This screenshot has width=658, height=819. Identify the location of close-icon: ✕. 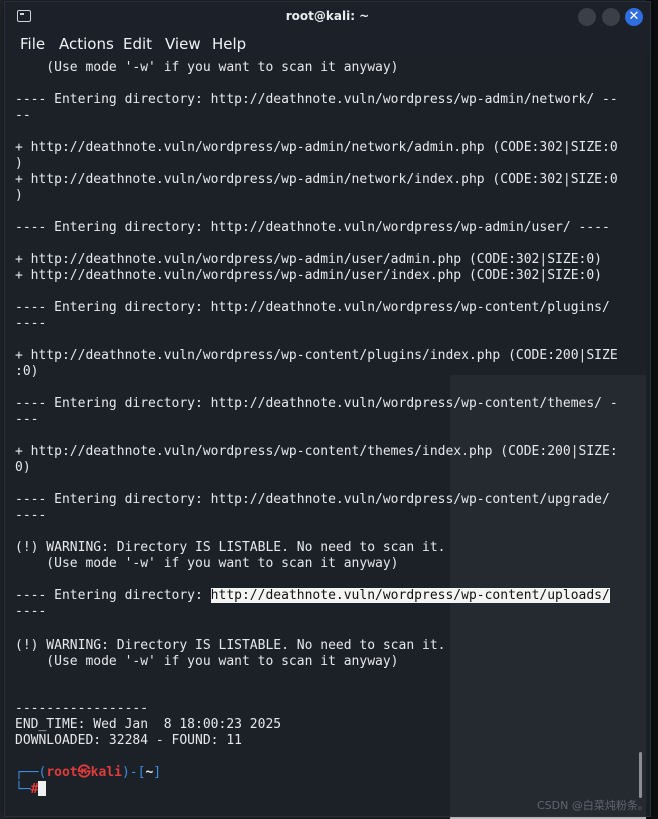
(634, 16).